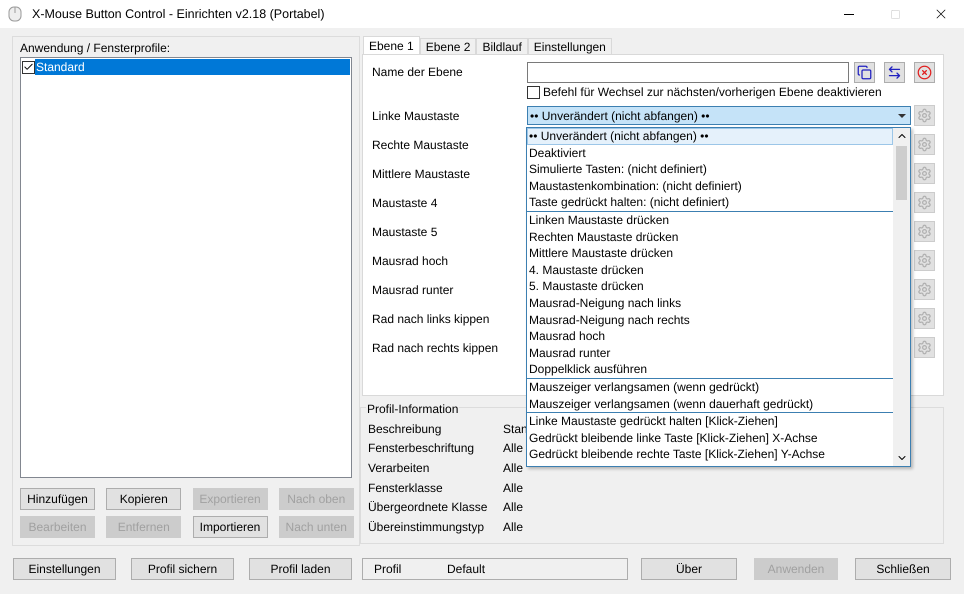 The width and height of the screenshot is (964, 594). What do you see at coordinates (391, 45) in the screenshot?
I see `tab: Ebene 1` at bounding box center [391, 45].